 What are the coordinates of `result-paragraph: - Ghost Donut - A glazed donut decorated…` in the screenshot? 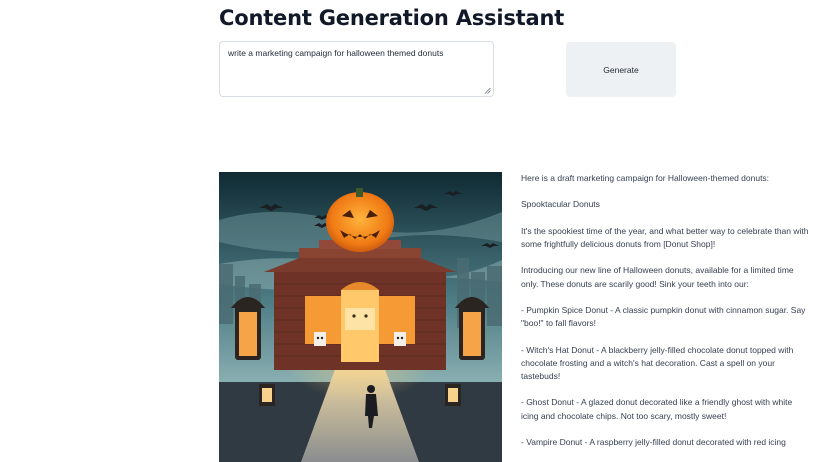 It's located at (657, 409).